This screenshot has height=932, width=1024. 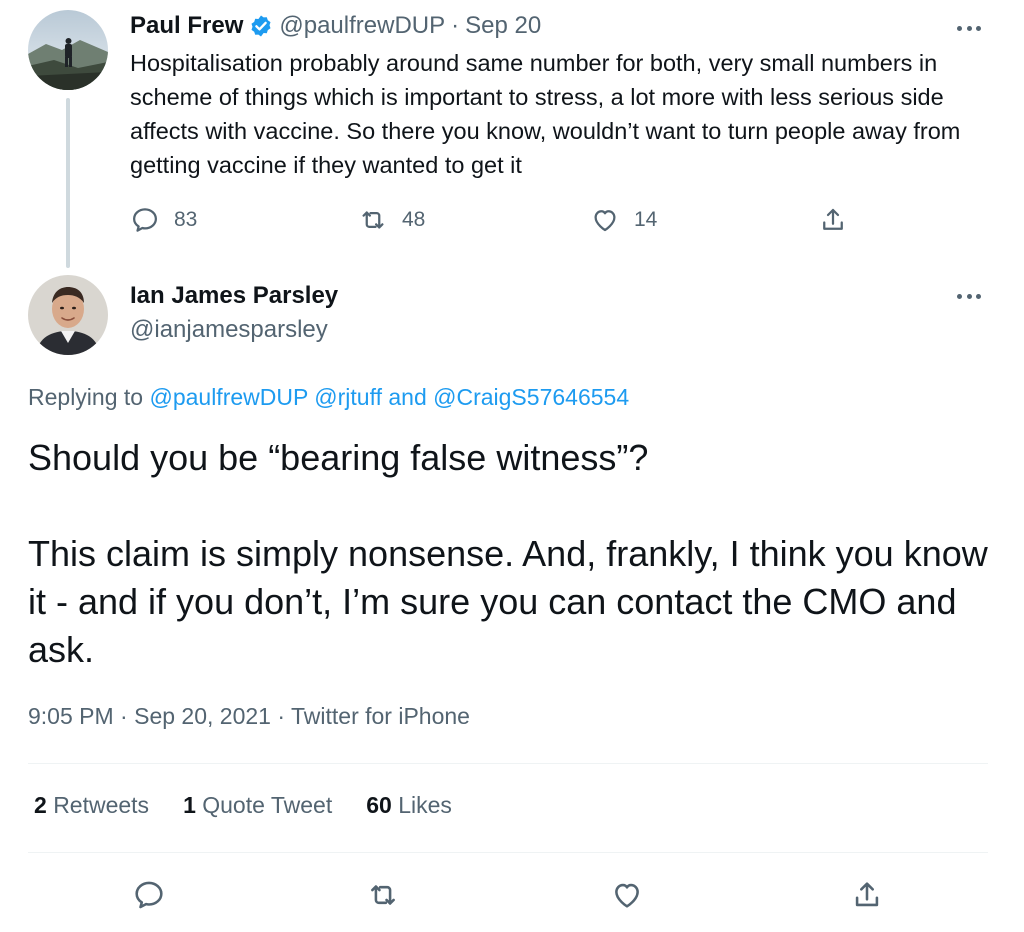 What do you see at coordinates (407, 397) in the screenshot?
I see `and-text: and` at bounding box center [407, 397].